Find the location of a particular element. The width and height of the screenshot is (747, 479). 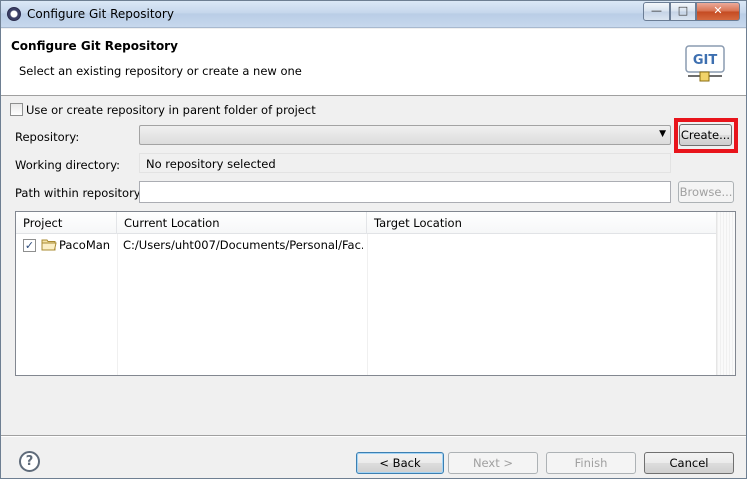

path-within-repository-input is located at coordinates (405, 192).